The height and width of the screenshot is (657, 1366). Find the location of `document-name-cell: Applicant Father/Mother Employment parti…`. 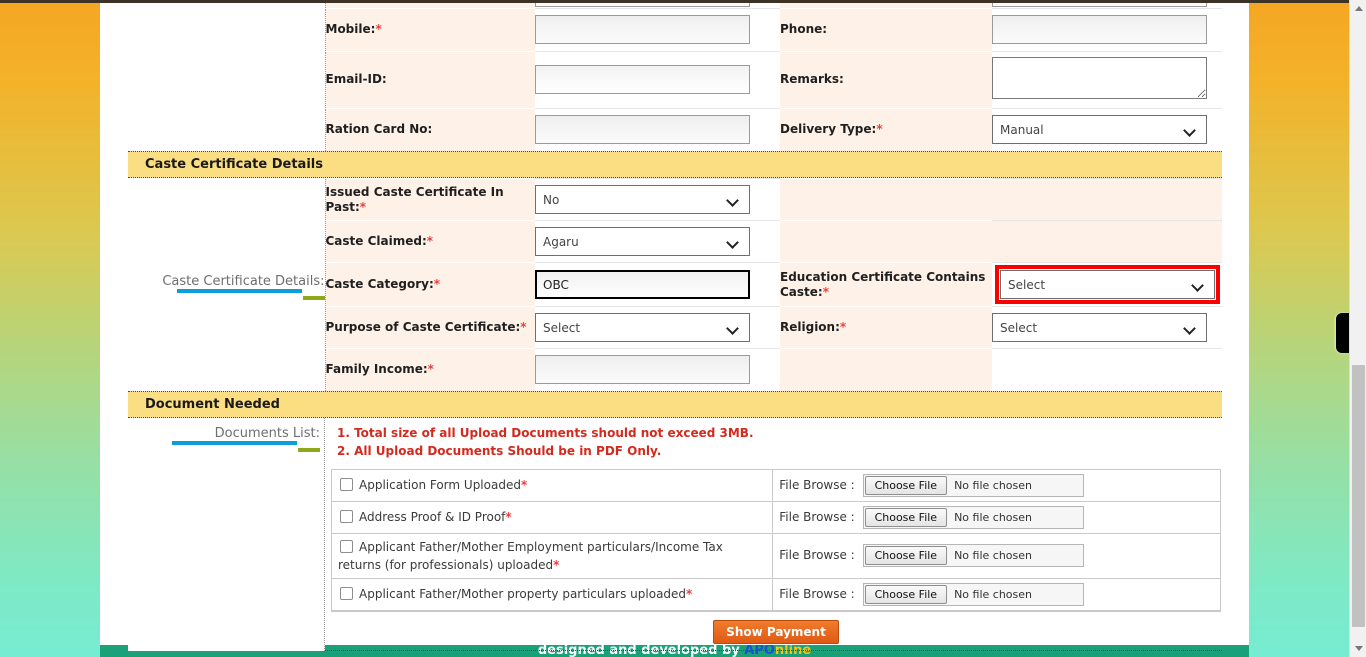

document-name-cell: Applicant Father/Mother Employment parti… is located at coordinates (552, 555).